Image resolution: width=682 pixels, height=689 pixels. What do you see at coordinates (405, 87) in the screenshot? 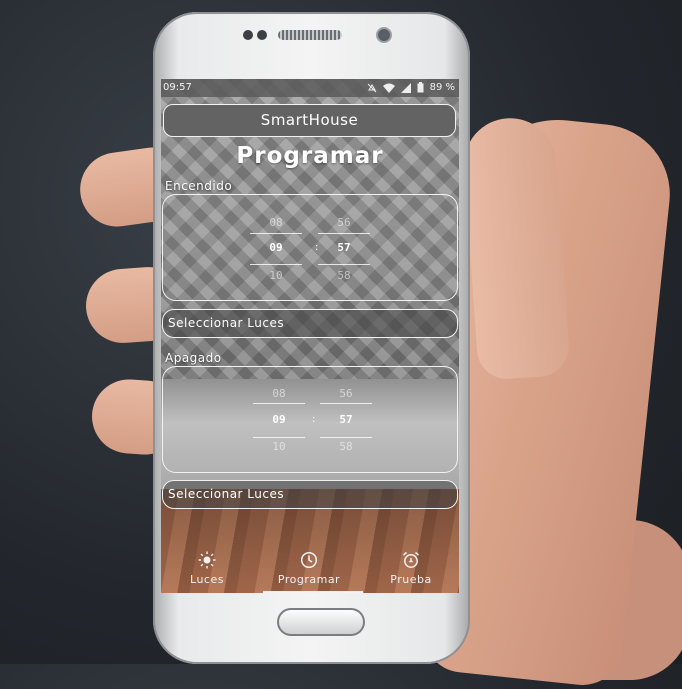
I see `signal-icon` at bounding box center [405, 87].